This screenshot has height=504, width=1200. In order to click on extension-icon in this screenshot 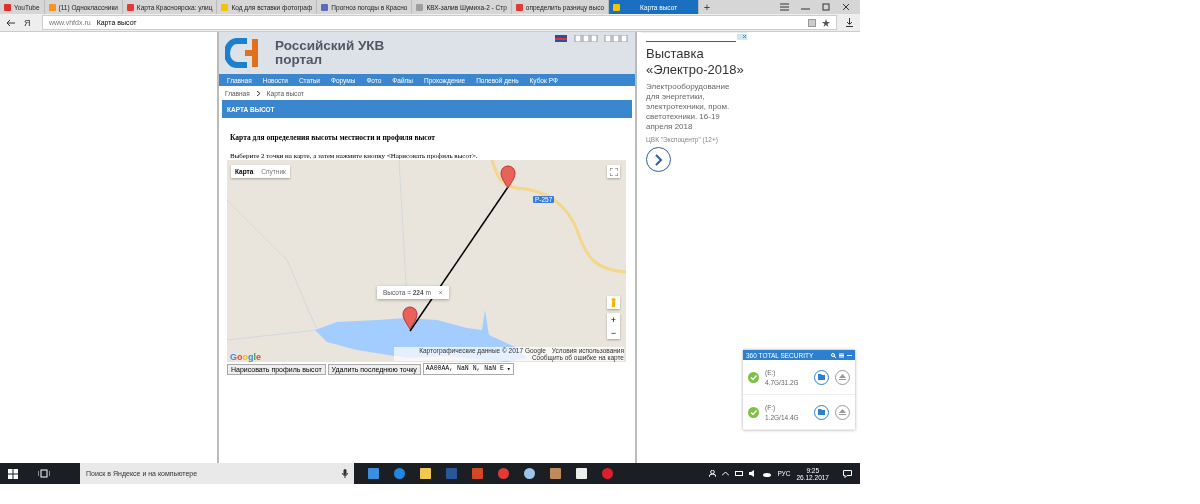, I will do `click(812, 22)`.